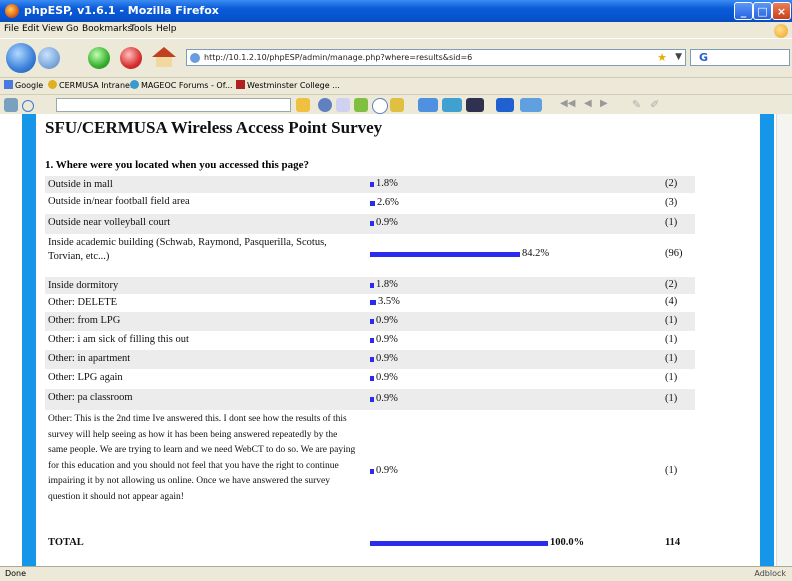 The height and width of the screenshot is (581, 792). What do you see at coordinates (452, 105) in the screenshot?
I see `group-icon` at bounding box center [452, 105].